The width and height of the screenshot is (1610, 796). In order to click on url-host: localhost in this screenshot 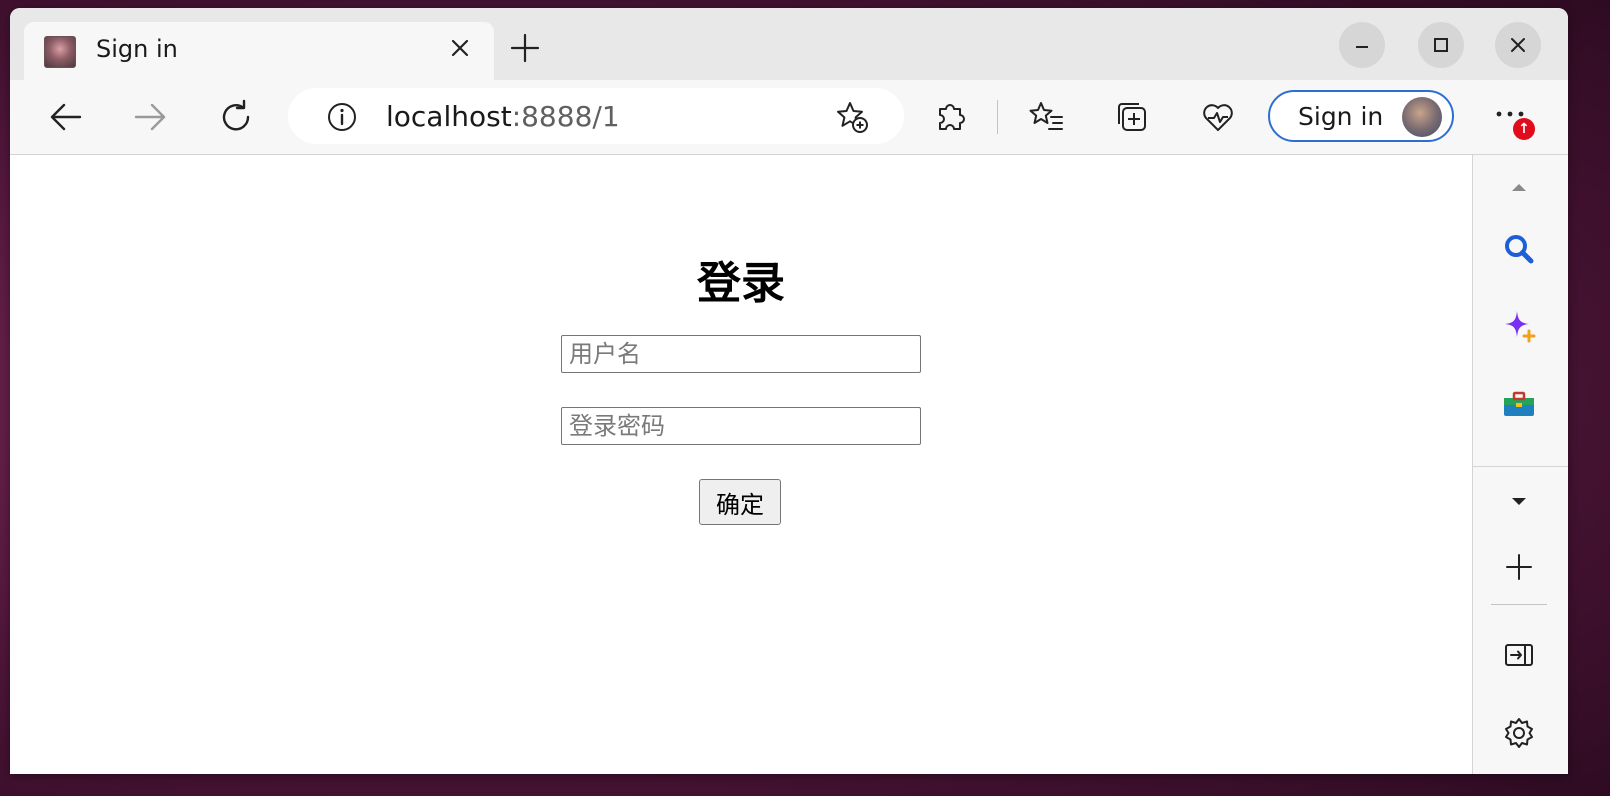, I will do `click(449, 116)`.